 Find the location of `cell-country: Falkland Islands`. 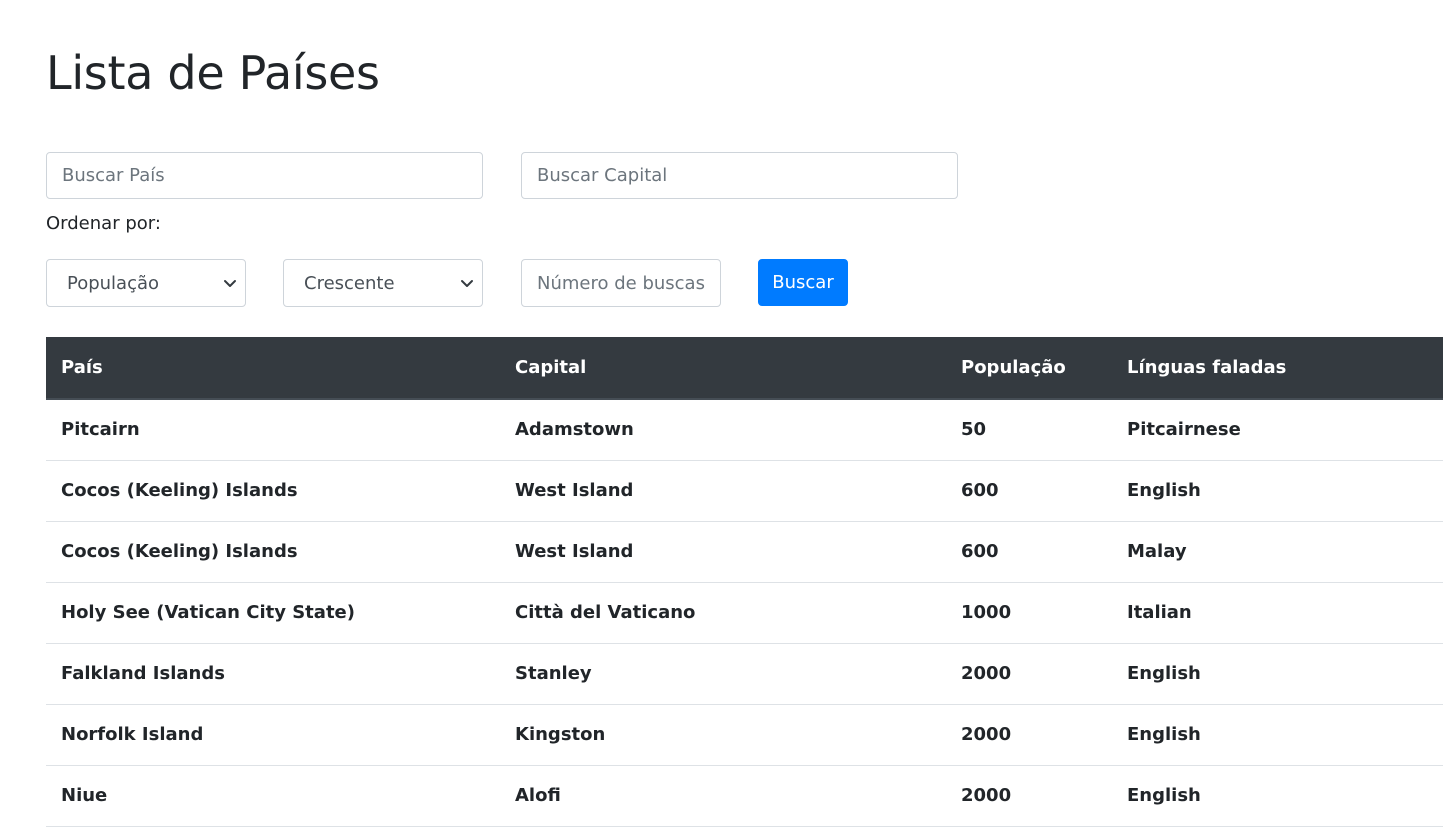

cell-country: Falkland Islands is located at coordinates (273, 674).